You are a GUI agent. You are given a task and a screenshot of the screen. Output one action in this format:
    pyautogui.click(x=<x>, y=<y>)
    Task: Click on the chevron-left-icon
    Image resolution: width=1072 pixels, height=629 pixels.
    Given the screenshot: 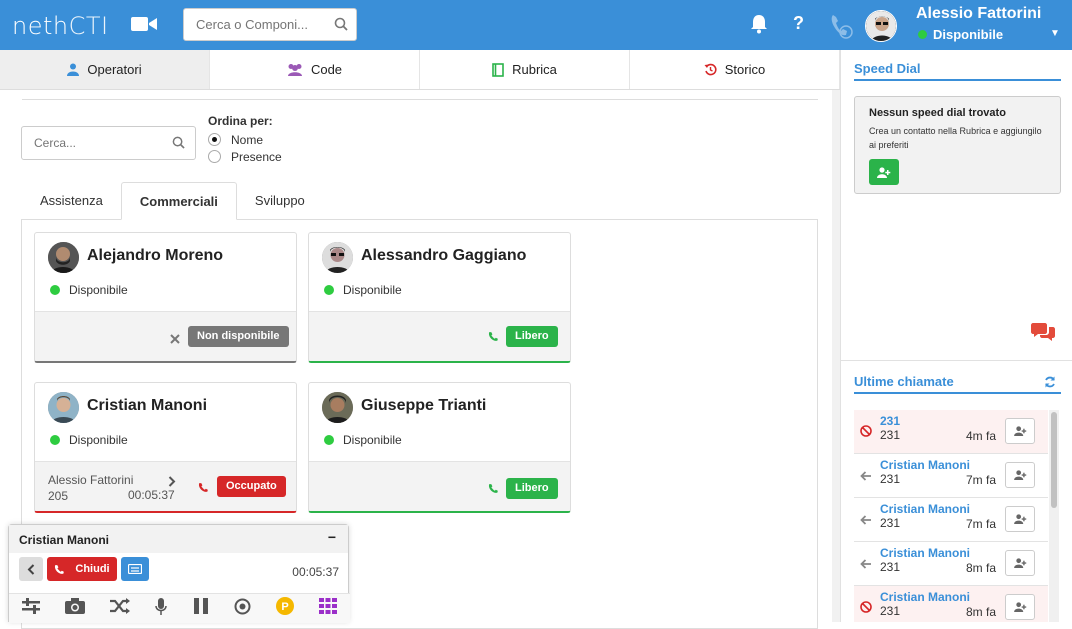 What is the action you would take?
    pyautogui.click(x=31, y=569)
    